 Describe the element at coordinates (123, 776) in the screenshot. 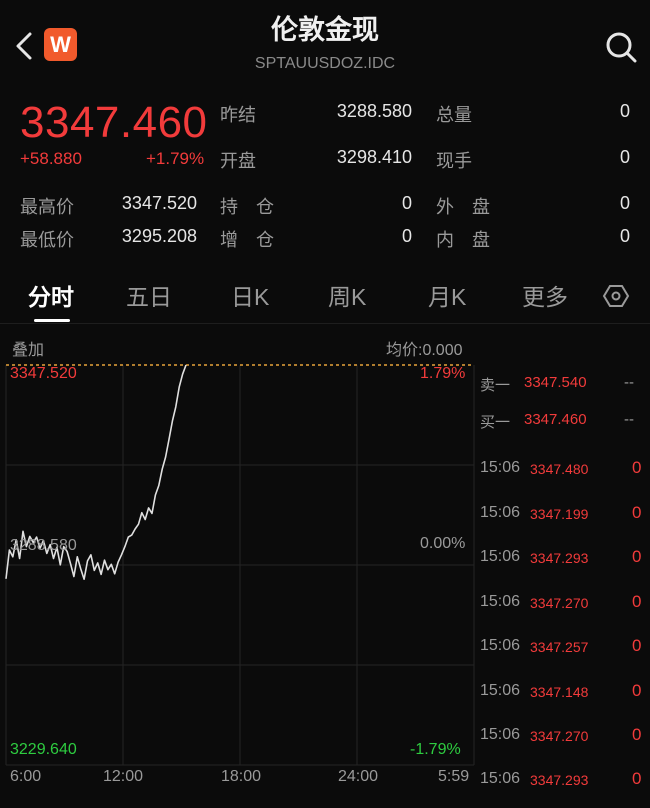

I see `time-tick-label: 12:00` at that location.